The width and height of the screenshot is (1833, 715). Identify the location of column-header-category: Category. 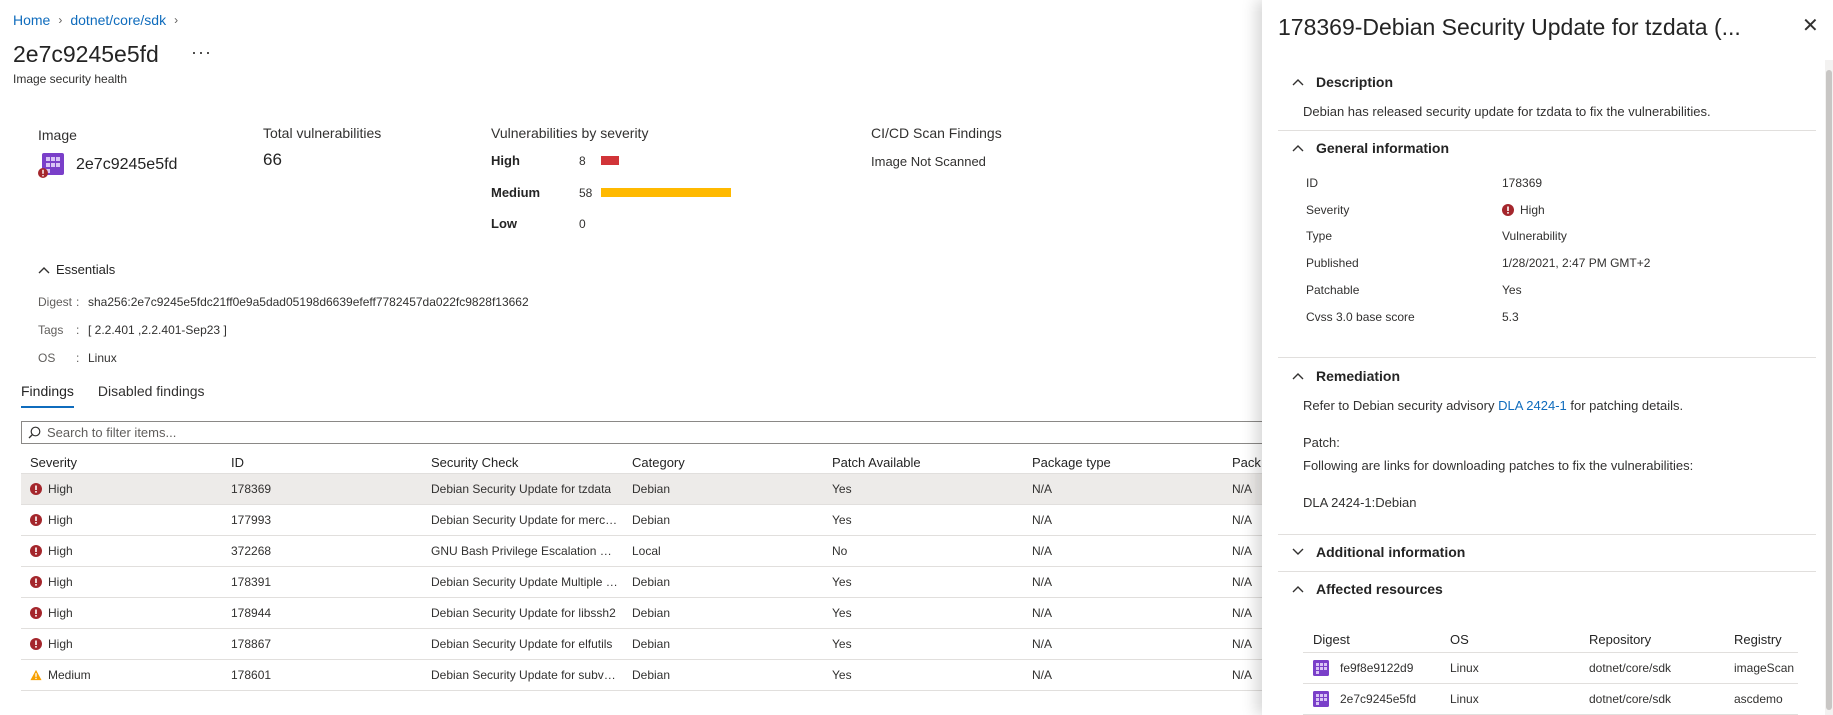
(732, 462).